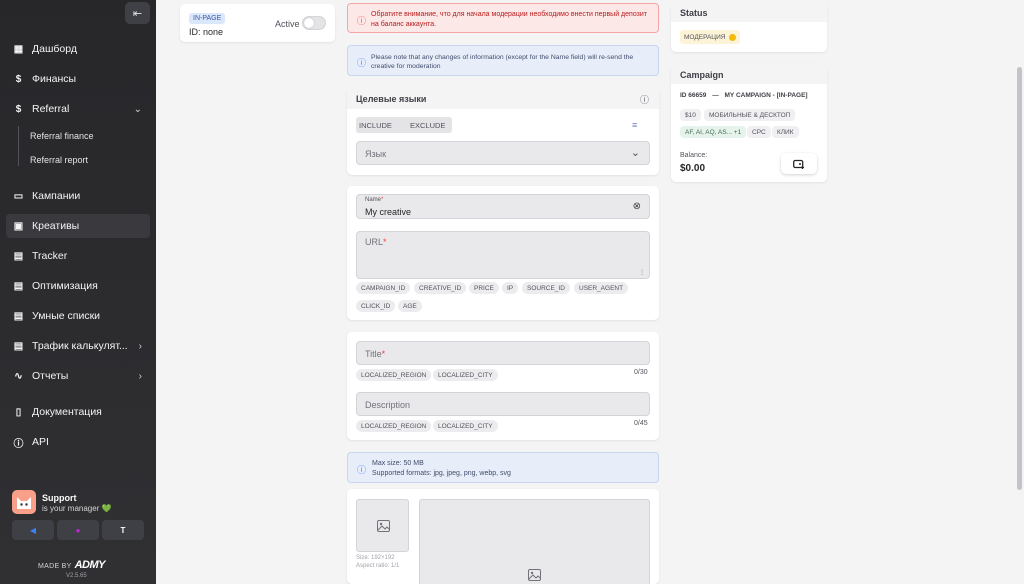  I want to click on format-badge: IN-PAGE, so click(207, 18).